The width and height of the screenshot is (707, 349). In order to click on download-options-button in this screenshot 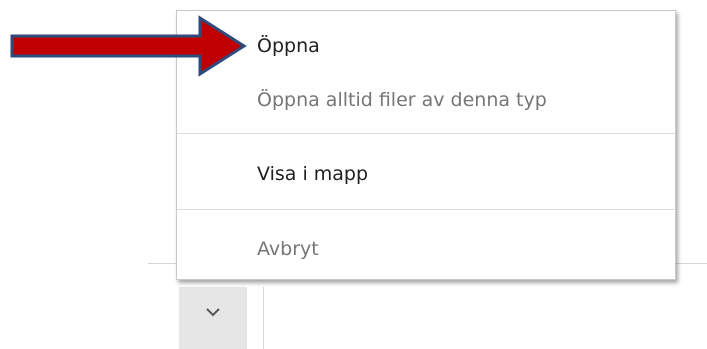, I will do `click(213, 318)`.